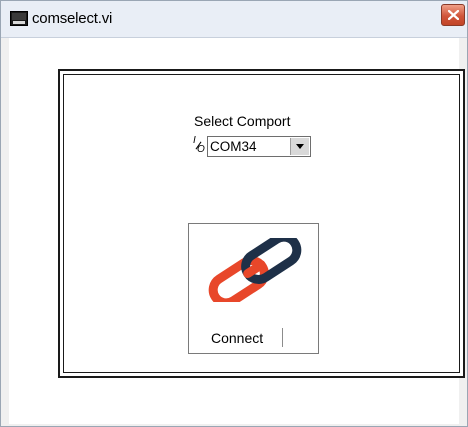 Image resolution: width=468 pixels, height=427 pixels. Describe the element at coordinates (237, 338) in the screenshot. I see `connect-label: Connect` at that location.